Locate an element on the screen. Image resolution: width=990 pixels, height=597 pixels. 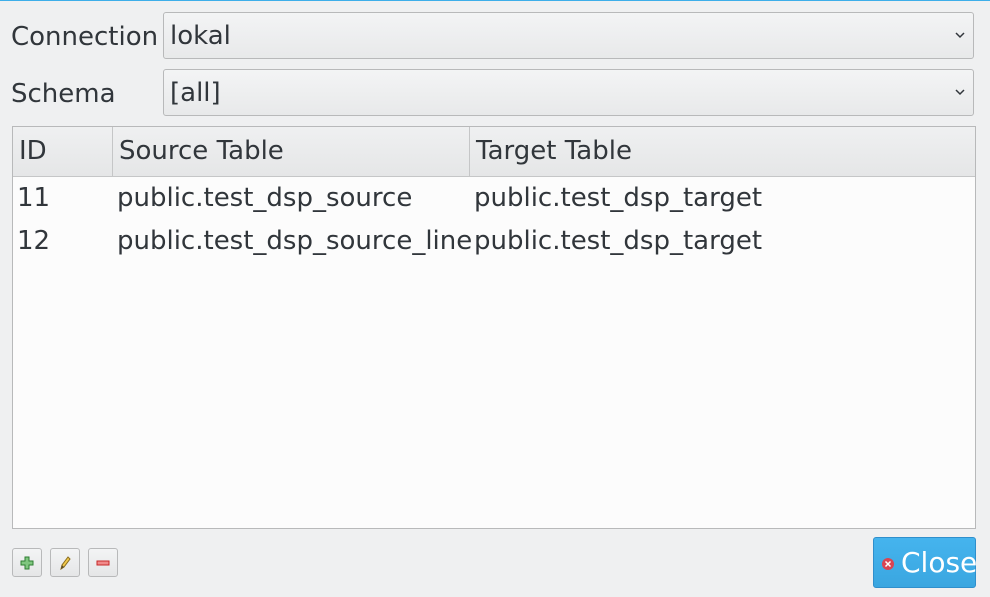
column-header-source-table: Source Table is located at coordinates (291, 151).